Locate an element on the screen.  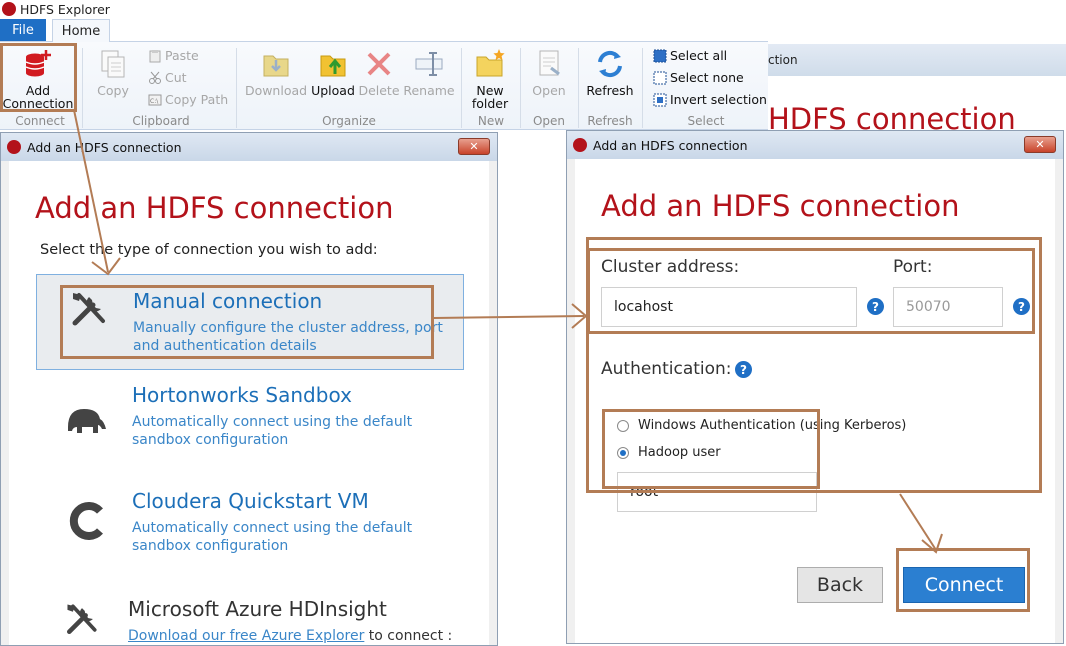
arrow-add-to-manual is located at coordinates (91, 191).